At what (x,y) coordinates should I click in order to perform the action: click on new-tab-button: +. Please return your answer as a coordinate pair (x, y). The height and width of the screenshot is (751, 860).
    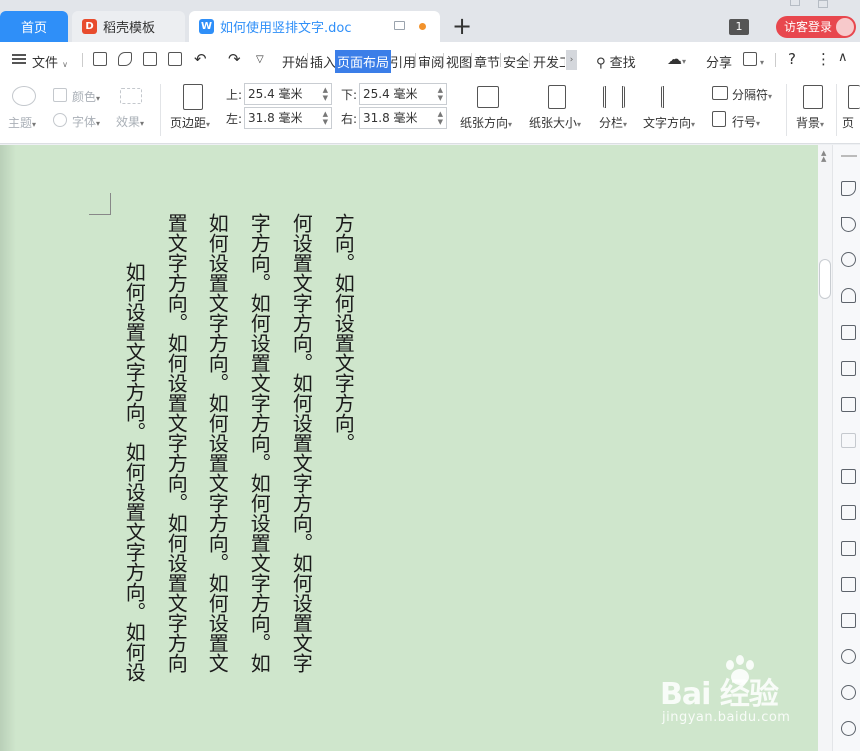
    Looking at the image, I should click on (462, 26).